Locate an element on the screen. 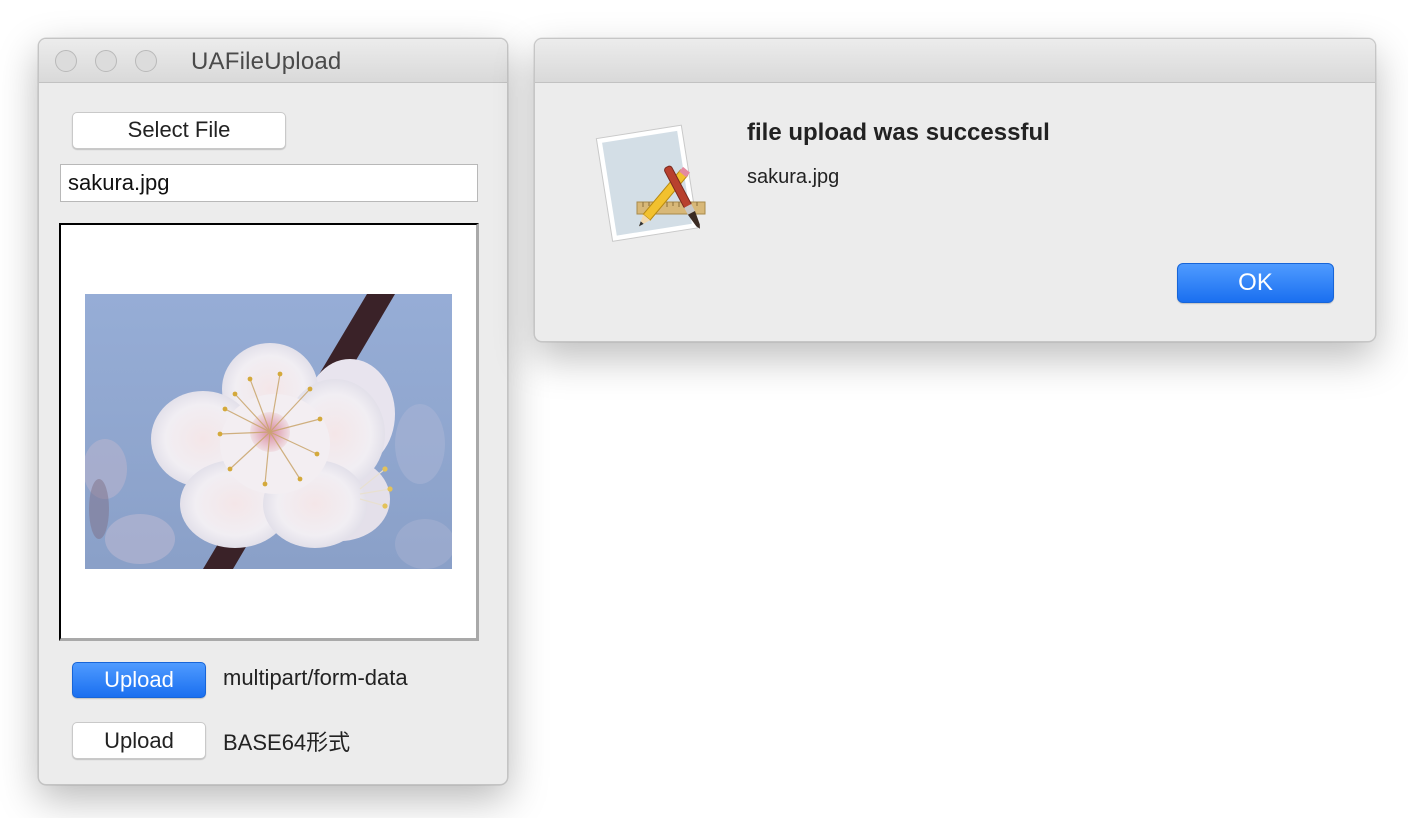 The image size is (1408, 818). alert-title: file upload was successful is located at coordinates (898, 132).